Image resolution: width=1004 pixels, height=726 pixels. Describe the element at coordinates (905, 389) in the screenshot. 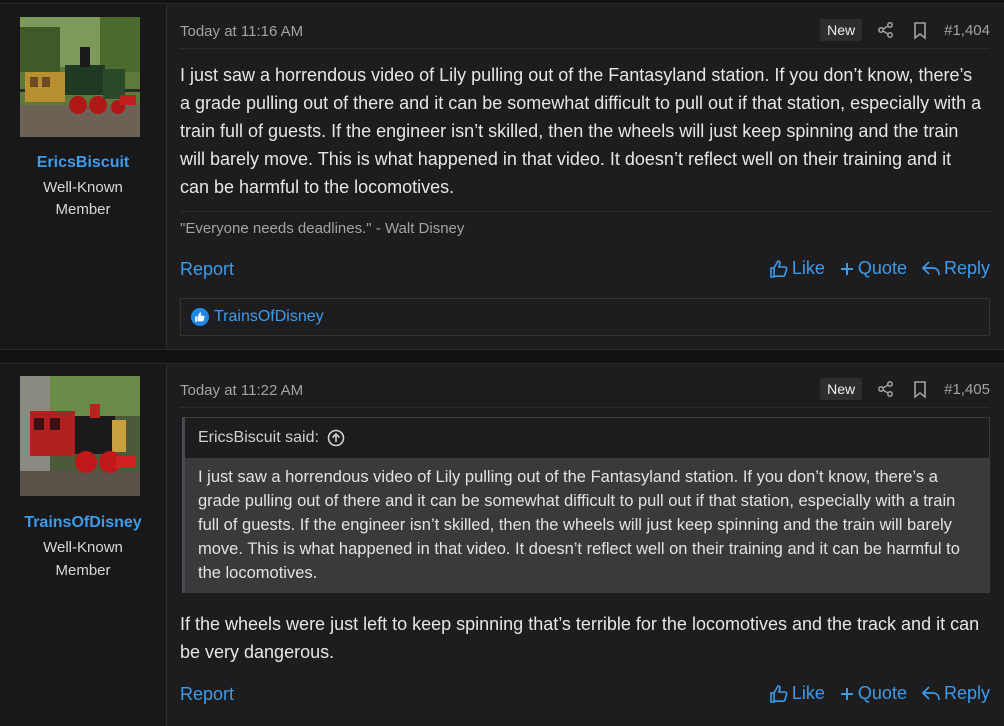

I see `post-header-actions: New #1,405` at that location.